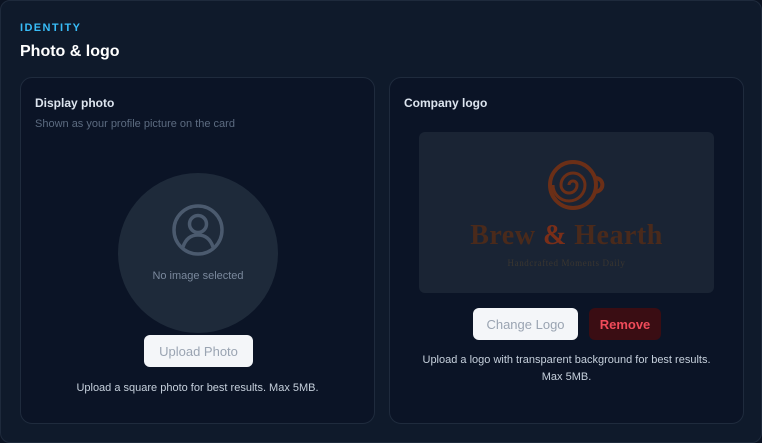  Describe the element at coordinates (198, 276) in the screenshot. I see `no-image-label: No image selected` at that location.